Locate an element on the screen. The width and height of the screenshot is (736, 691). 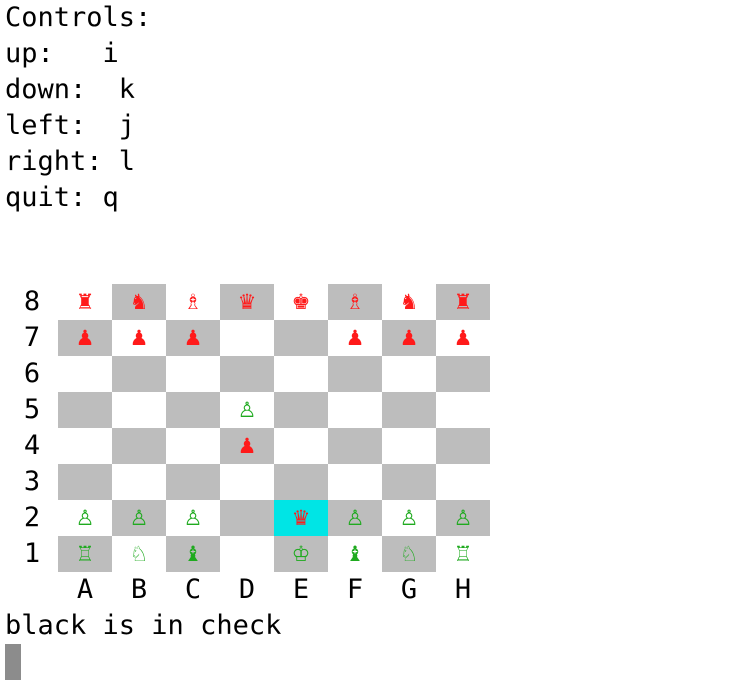
red-queen-icon: ♛ is located at coordinates (301, 518).